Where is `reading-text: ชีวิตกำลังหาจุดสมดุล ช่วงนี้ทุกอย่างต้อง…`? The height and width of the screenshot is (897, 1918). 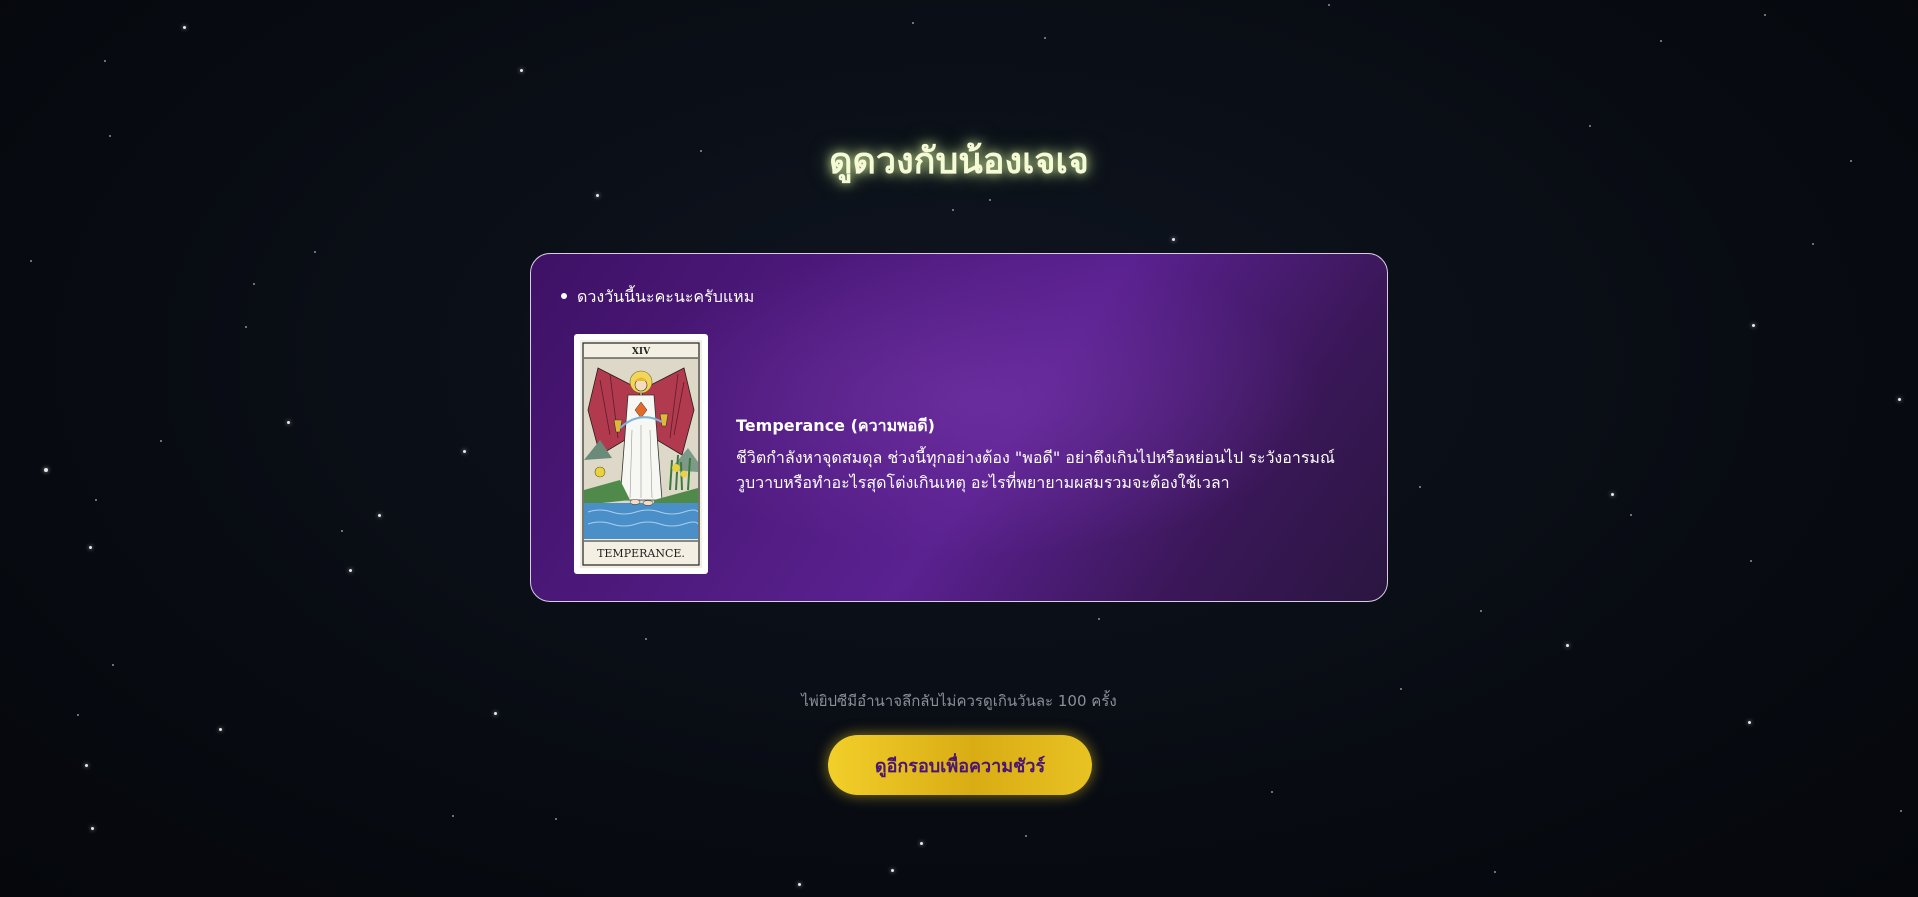
reading-text: ชีวิตกำลังหาจุดสมดุล ช่วงนี้ทุกอย่างต้อง… is located at coordinates (1035, 470).